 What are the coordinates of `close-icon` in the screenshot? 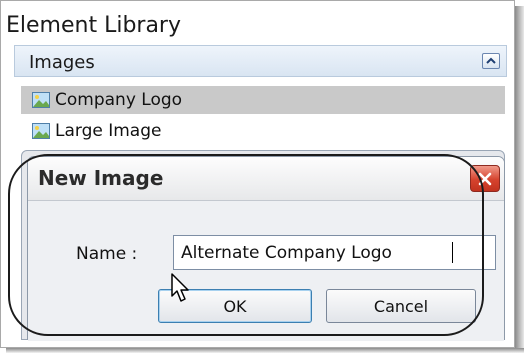 It's located at (485, 178).